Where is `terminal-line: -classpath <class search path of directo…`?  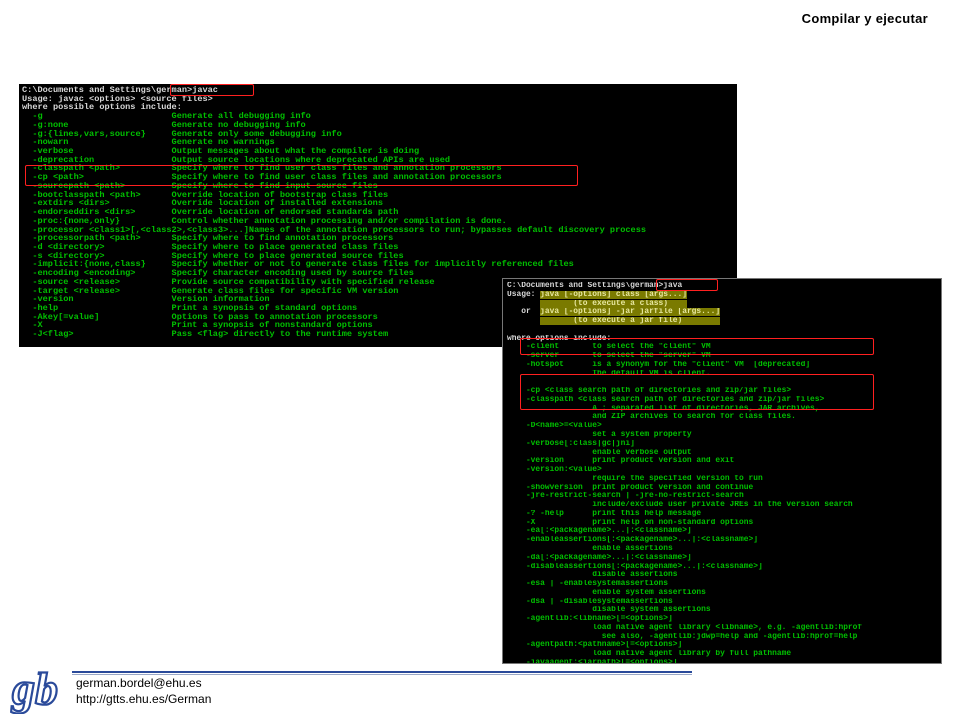
terminal-line: -classpath <class search path of directo… is located at coordinates (666, 399).